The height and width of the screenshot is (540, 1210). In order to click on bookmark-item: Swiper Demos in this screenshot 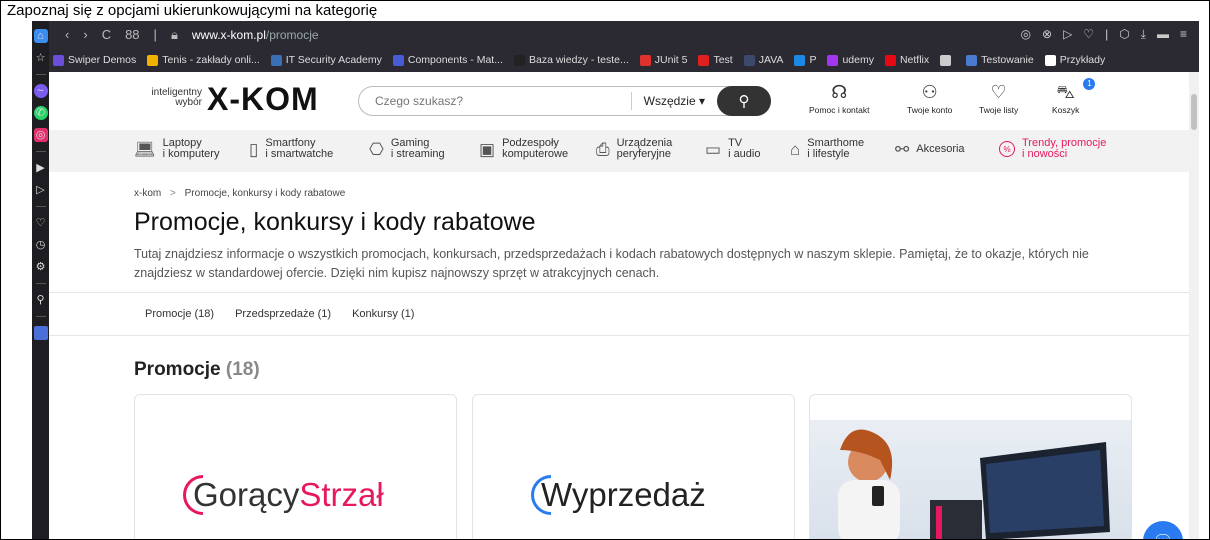, I will do `click(94, 60)`.